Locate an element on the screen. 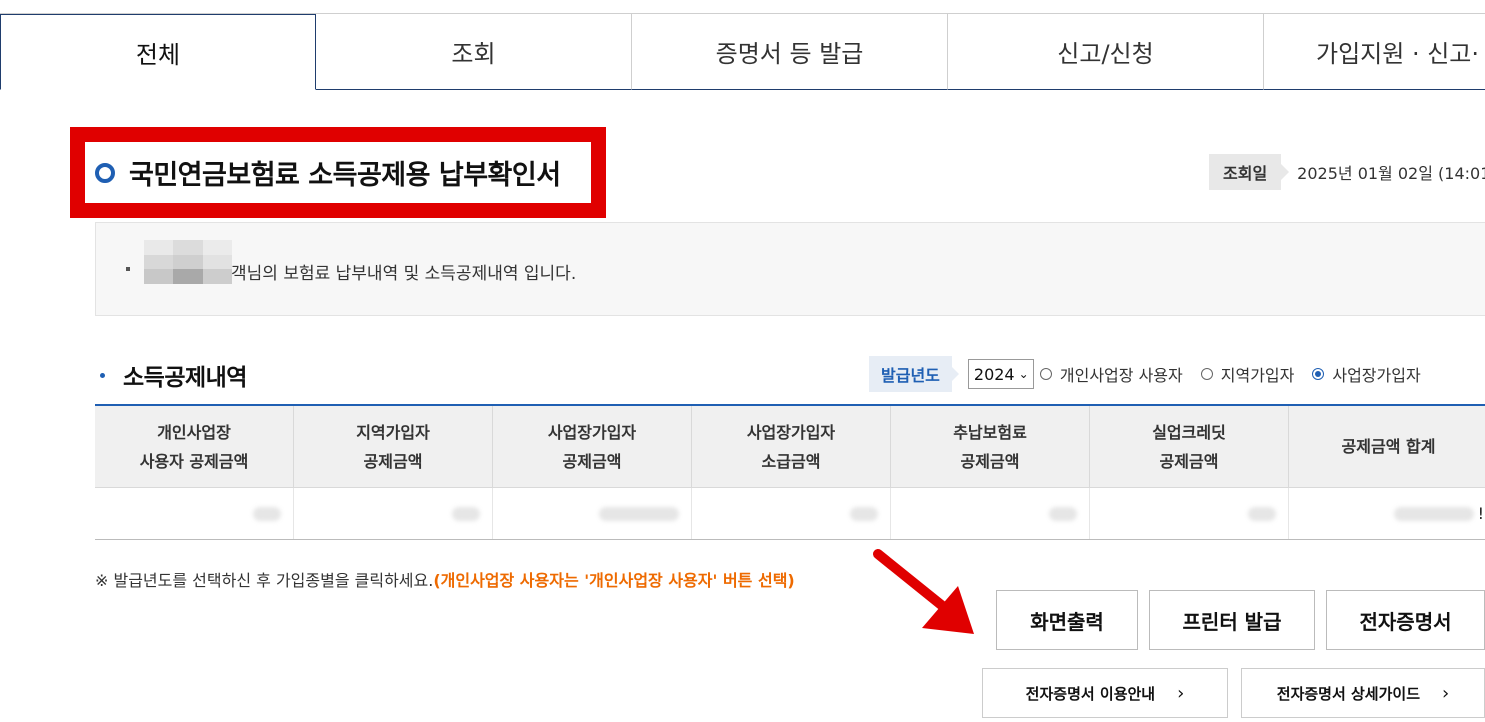 The image size is (1485, 722). info-bullet-icon is located at coordinates (128, 269).